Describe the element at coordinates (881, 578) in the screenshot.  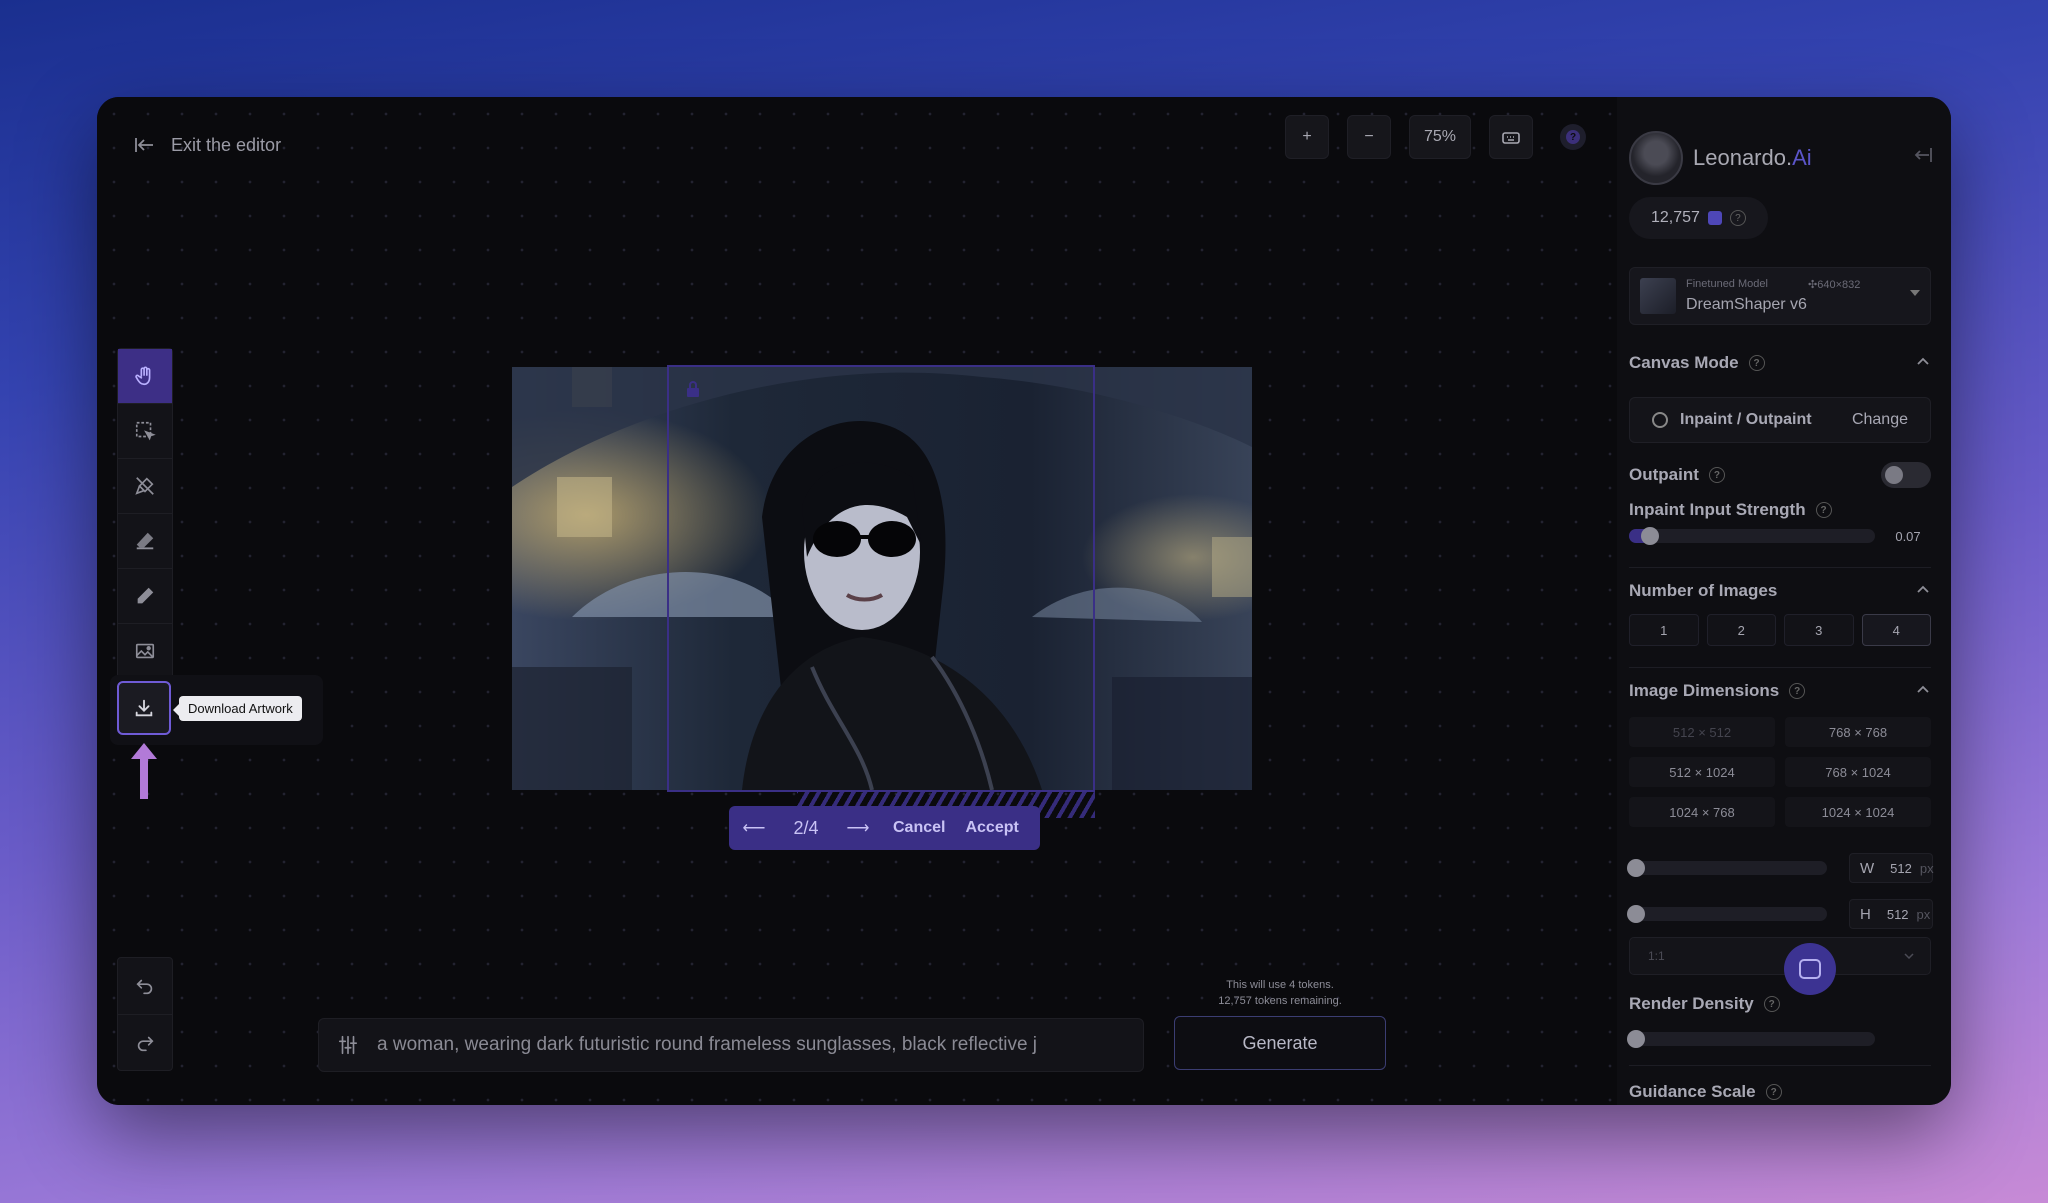
I see `generation-frame` at that location.